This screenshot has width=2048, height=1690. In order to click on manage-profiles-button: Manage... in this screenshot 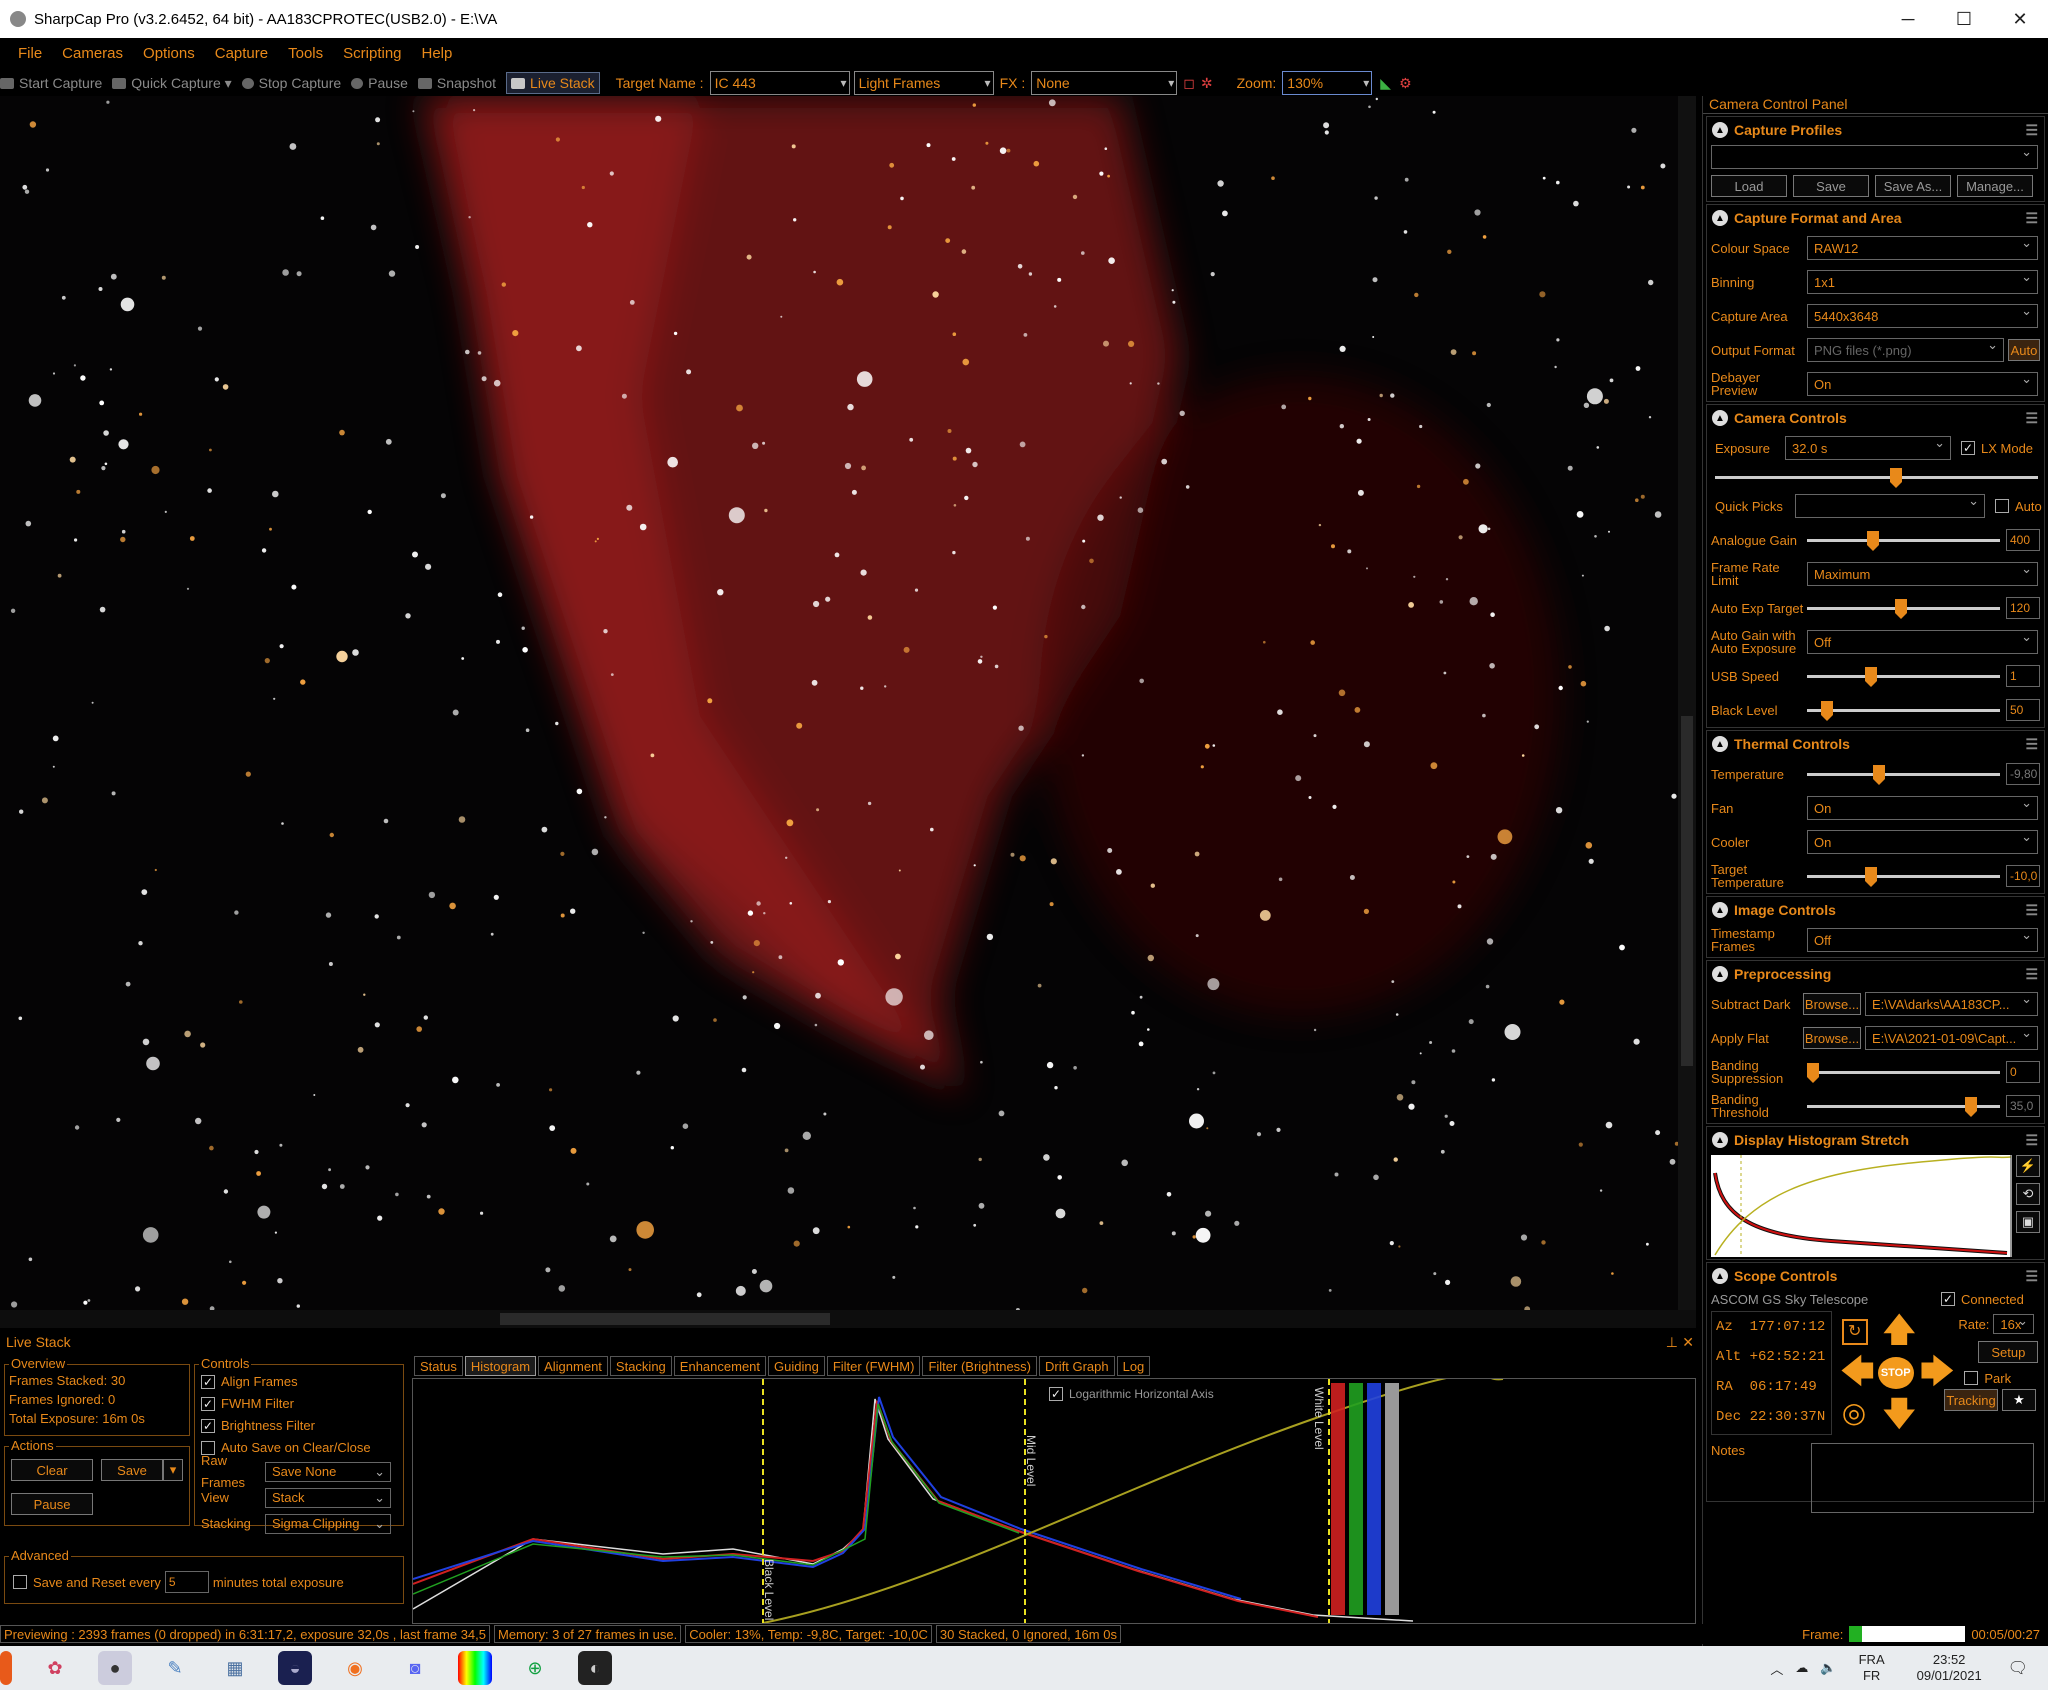, I will do `click(1995, 186)`.